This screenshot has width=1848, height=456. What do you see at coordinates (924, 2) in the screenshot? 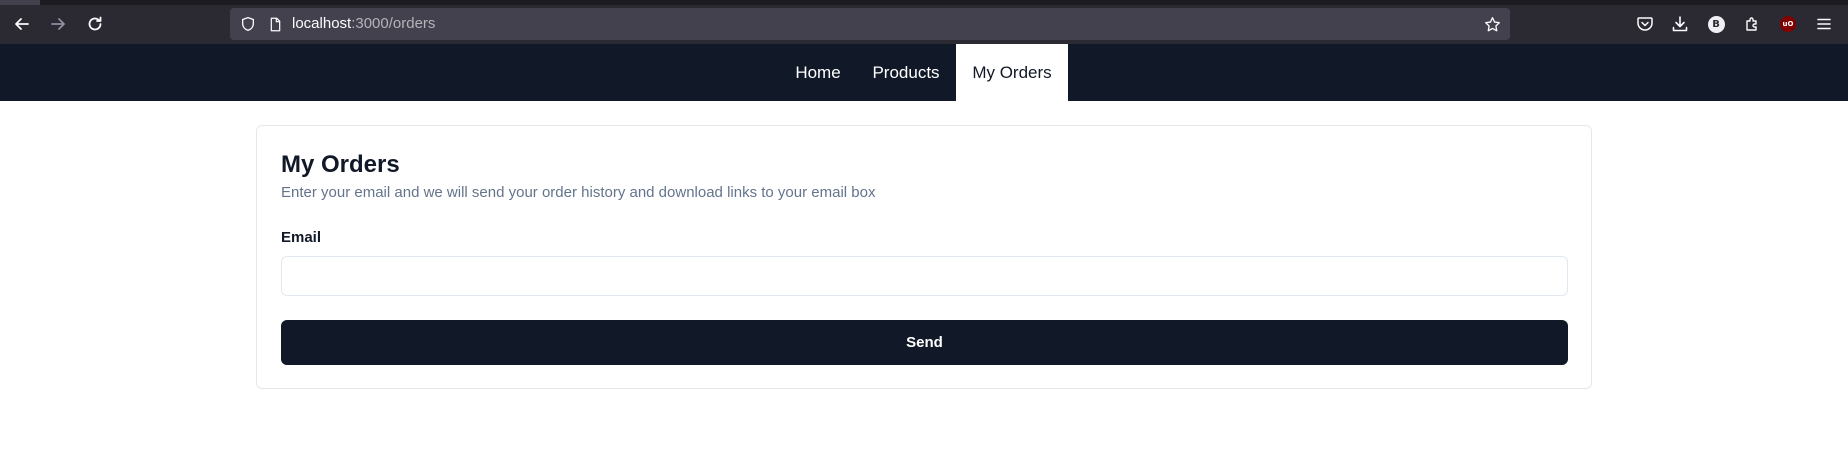
I see `tab-strip` at bounding box center [924, 2].